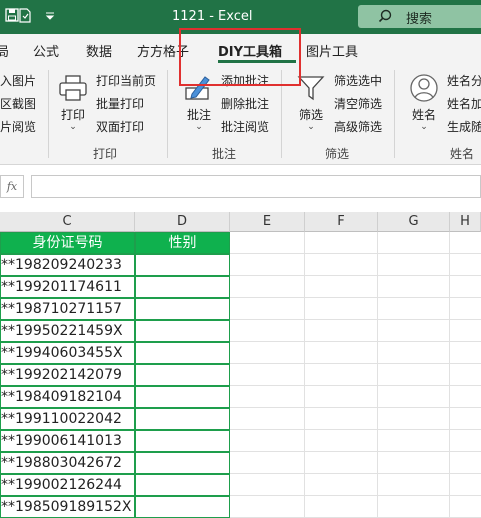 Image resolution: width=481 pixels, height=518 pixels. Describe the element at coordinates (245, 126) in the screenshot. I see `comment-view-button: 批注阅览` at that location.